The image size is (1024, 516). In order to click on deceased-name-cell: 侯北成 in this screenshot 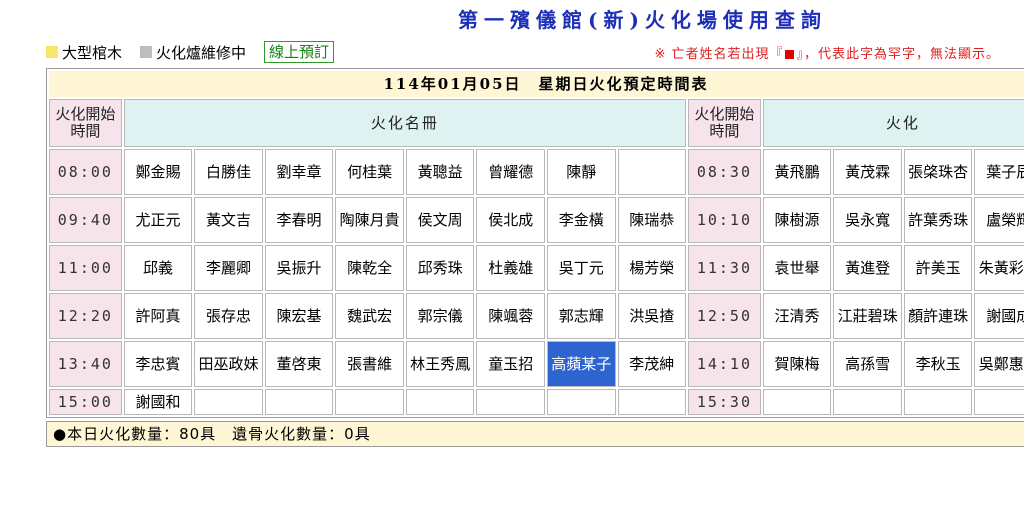, I will do `click(510, 220)`.